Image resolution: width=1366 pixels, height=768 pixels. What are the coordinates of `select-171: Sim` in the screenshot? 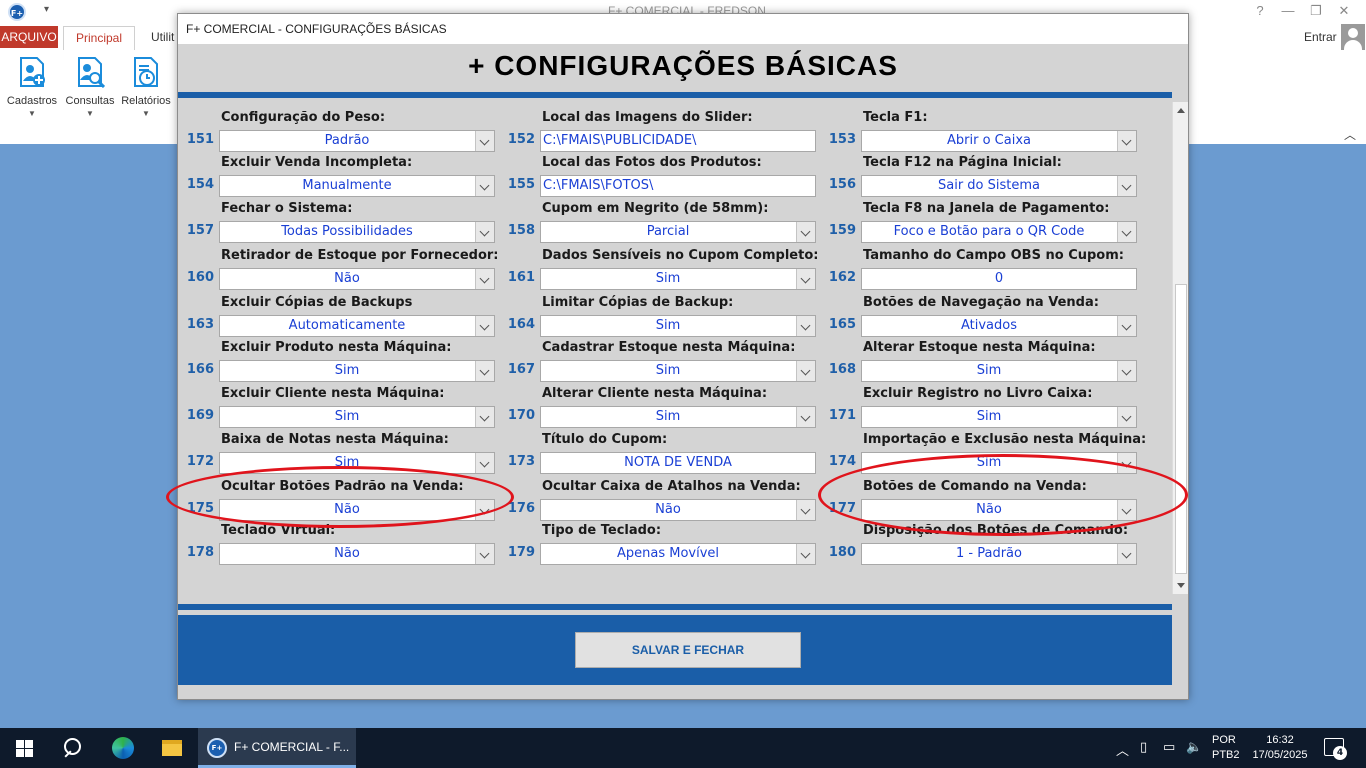 It's located at (999, 417).